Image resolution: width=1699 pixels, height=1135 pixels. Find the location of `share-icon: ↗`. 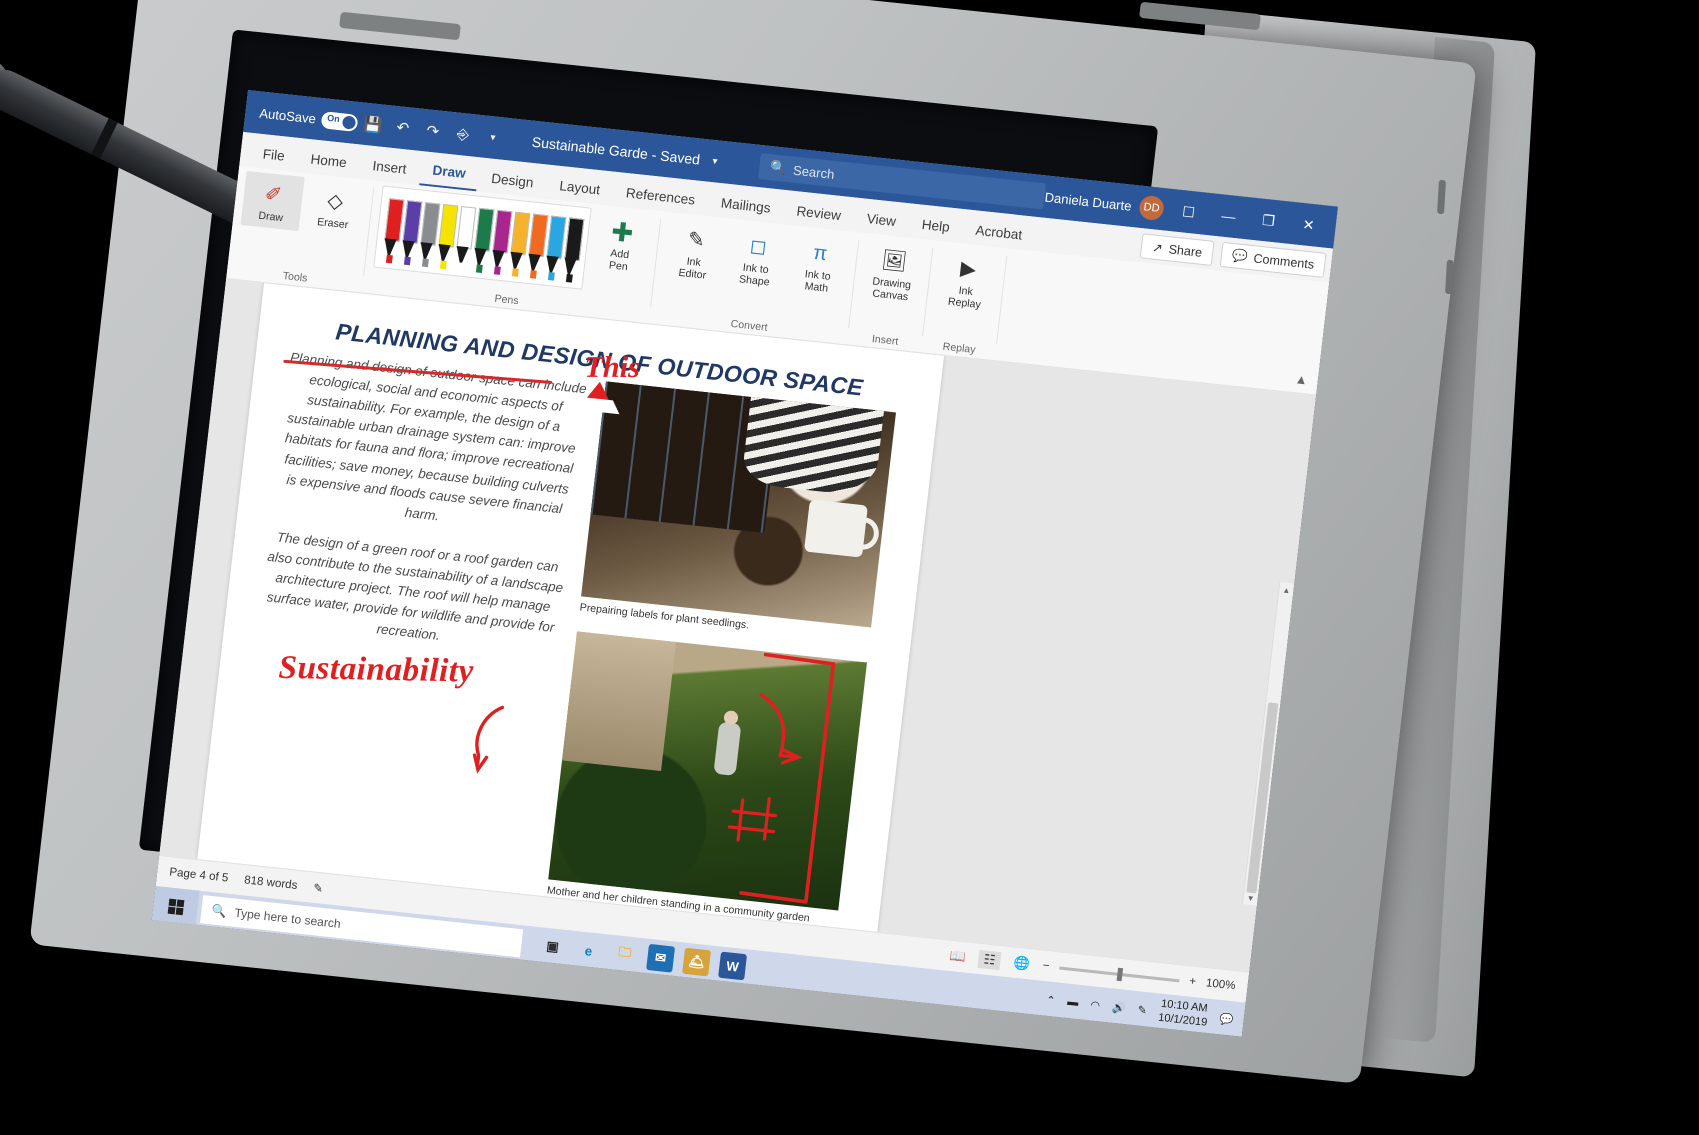

share-icon: ↗ is located at coordinates (1157, 248).